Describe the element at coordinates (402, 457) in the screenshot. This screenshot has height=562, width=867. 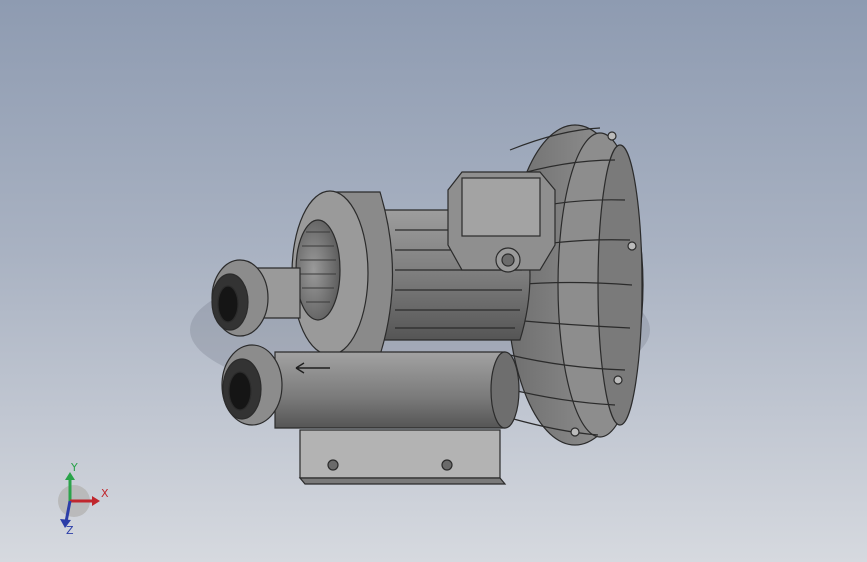
I see `base-plate` at that location.